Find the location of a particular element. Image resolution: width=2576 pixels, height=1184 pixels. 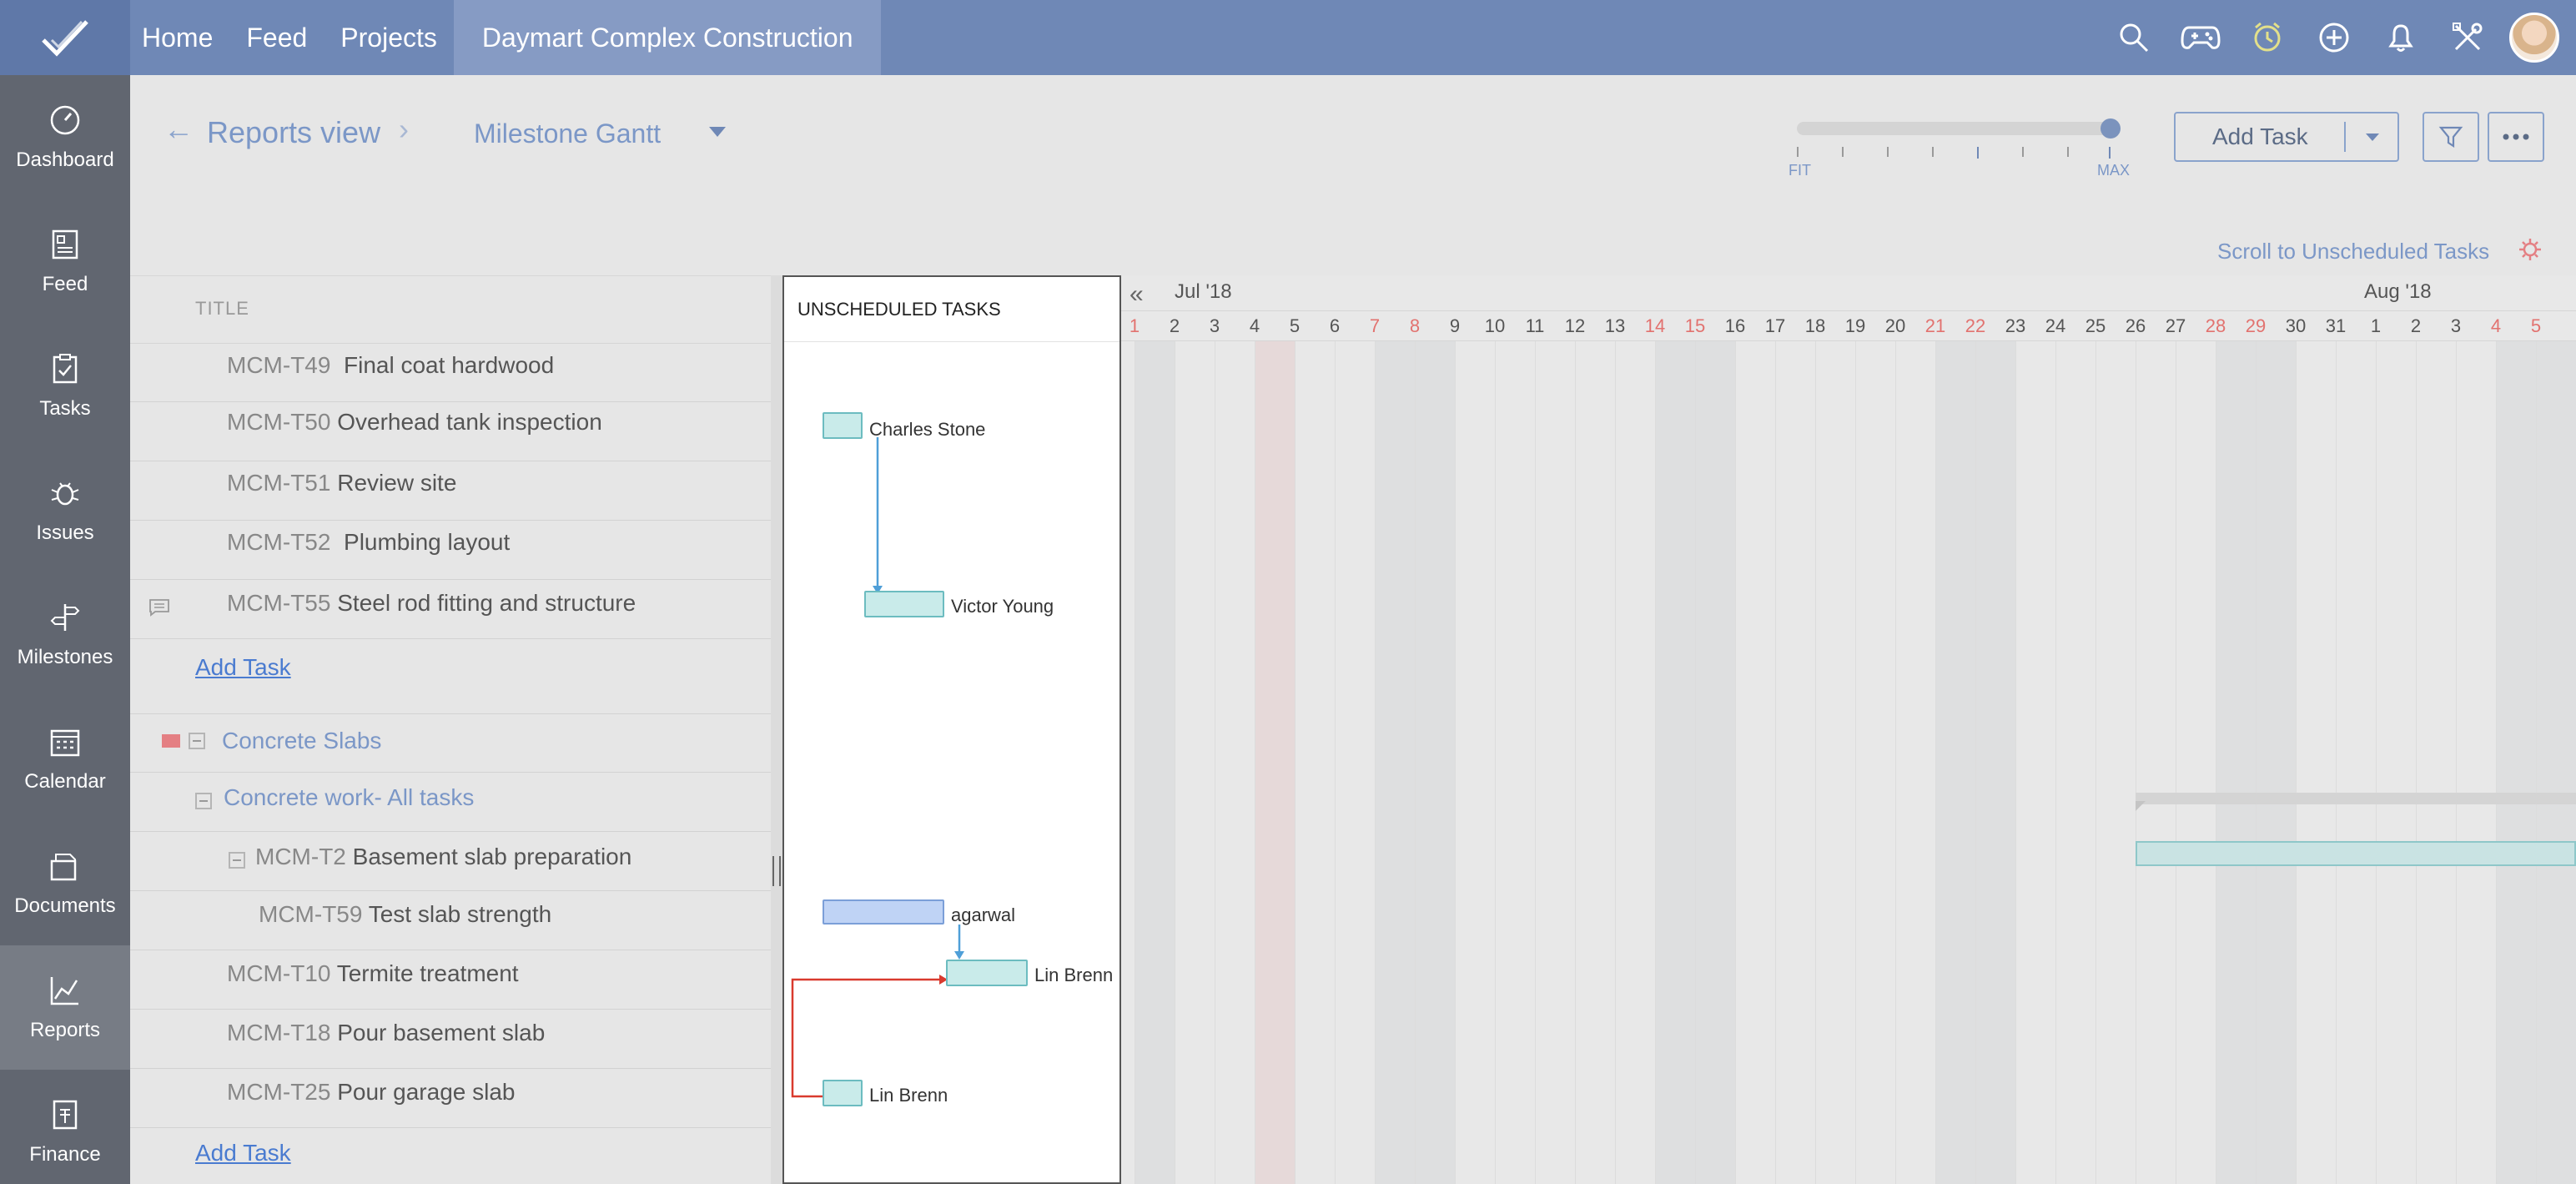

sidebar-item-label: Milestones is located at coordinates (65, 657).